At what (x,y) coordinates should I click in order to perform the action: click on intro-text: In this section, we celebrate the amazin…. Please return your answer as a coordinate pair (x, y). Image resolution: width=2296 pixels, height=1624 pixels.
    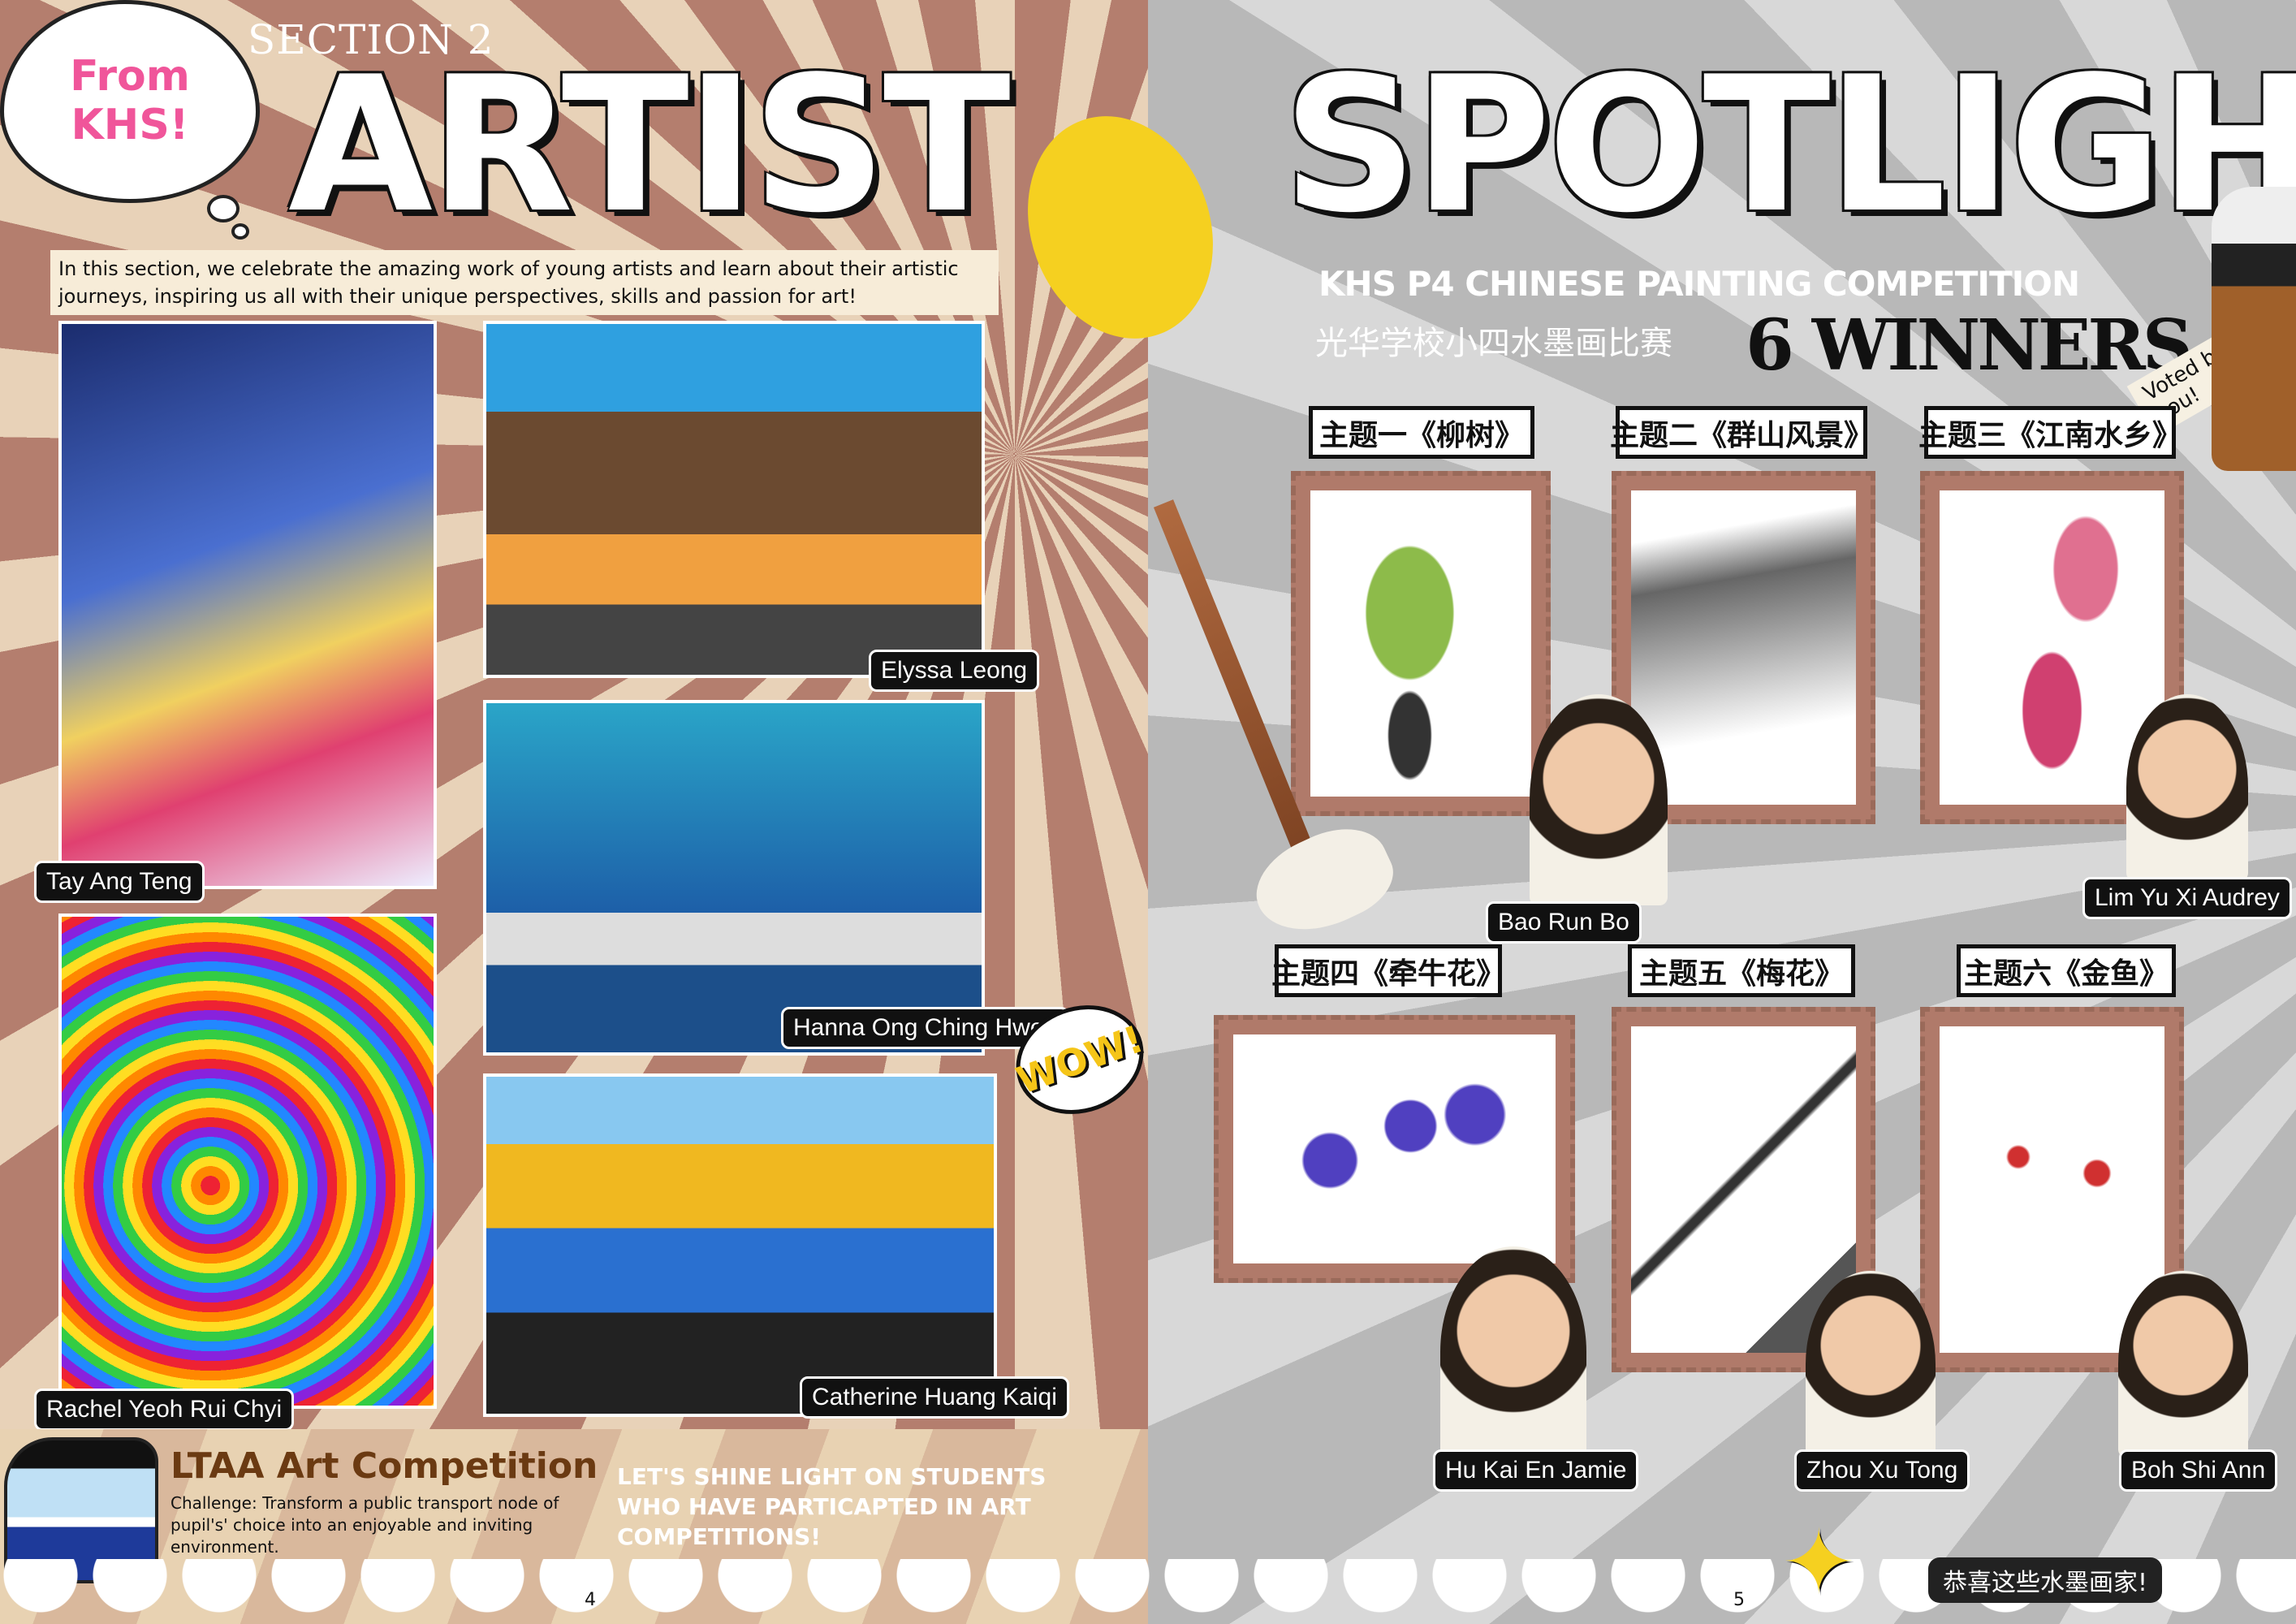
    Looking at the image, I should click on (524, 283).